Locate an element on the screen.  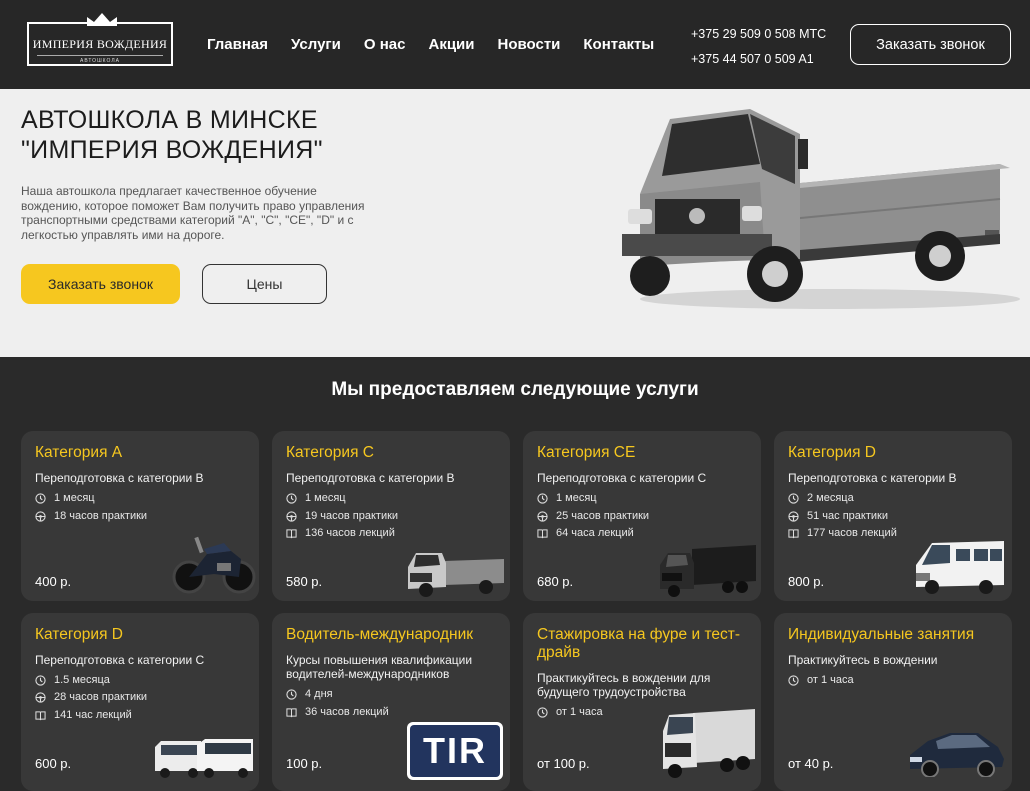
hero-callback-button: Заказать звонок is located at coordinates (100, 284).